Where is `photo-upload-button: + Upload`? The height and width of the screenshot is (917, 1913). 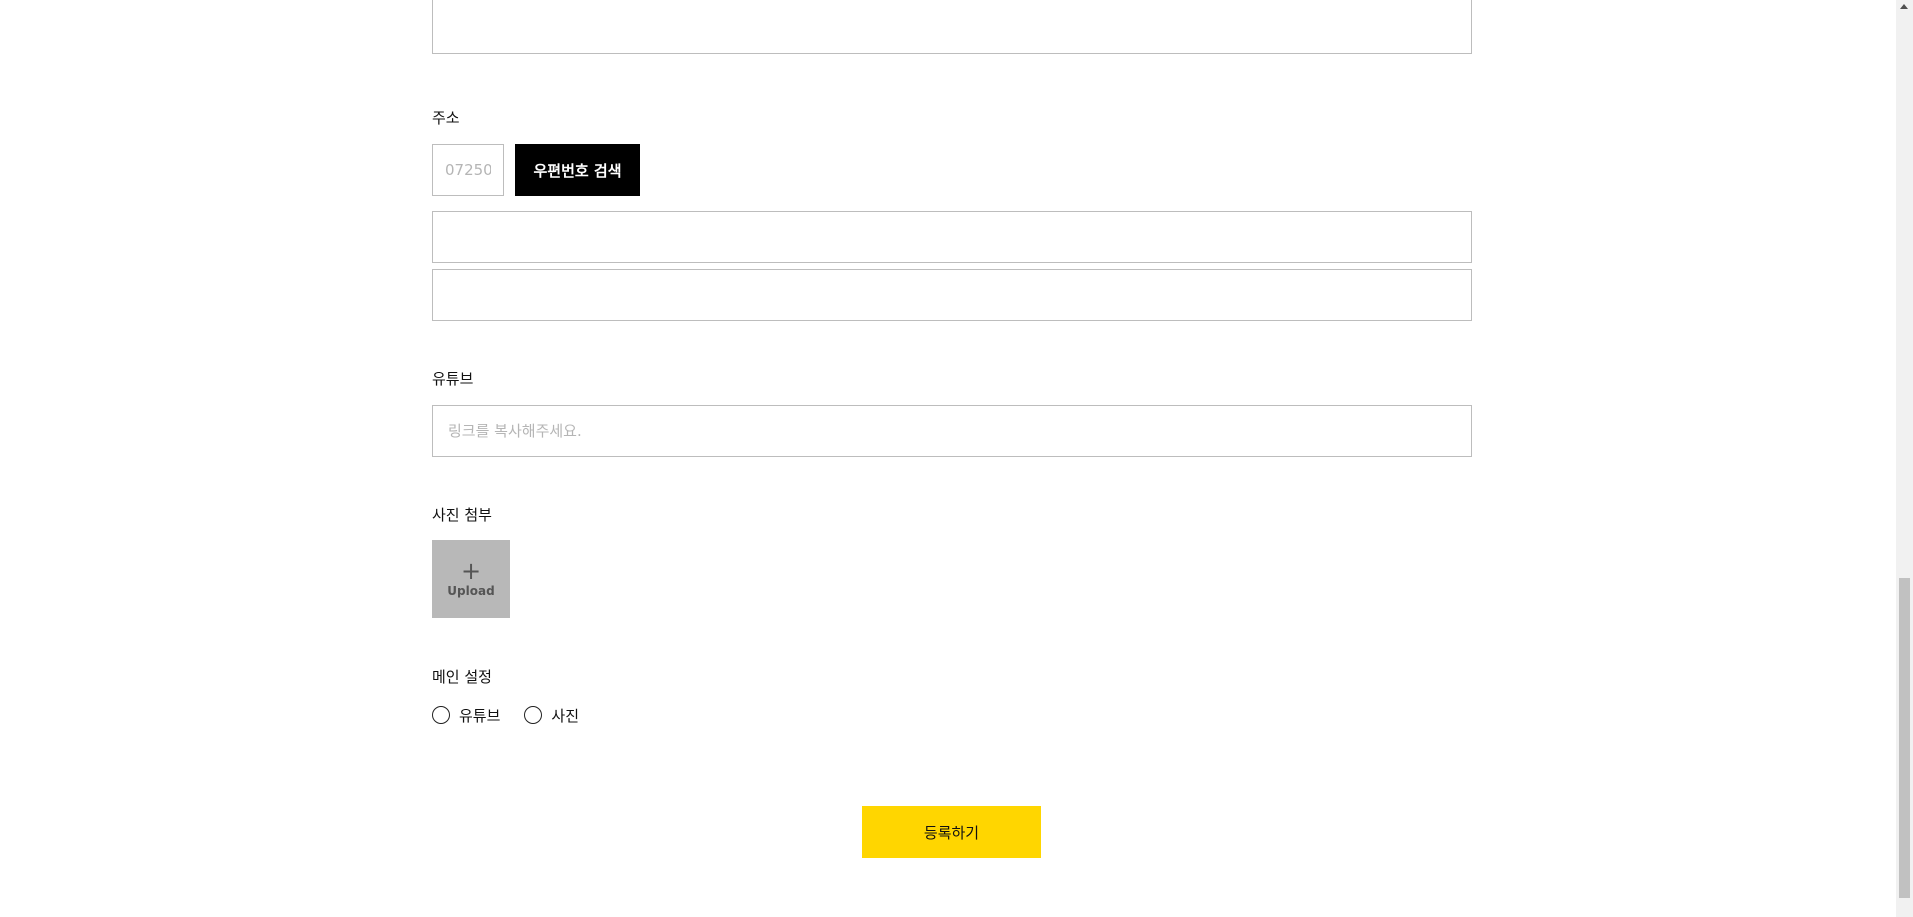
photo-upload-button: + Upload is located at coordinates (471, 579).